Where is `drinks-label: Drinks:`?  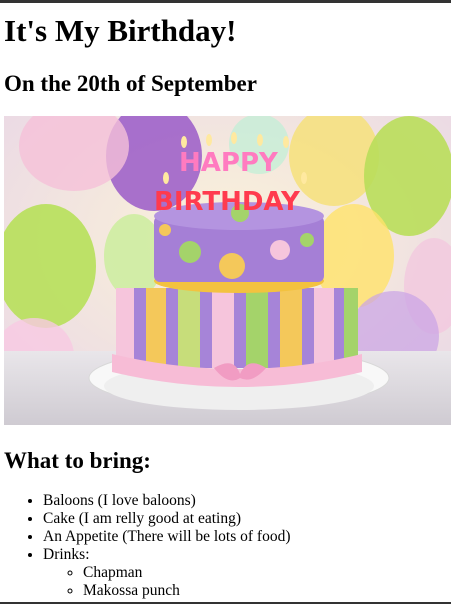 drinks-label: Drinks: is located at coordinates (66, 554).